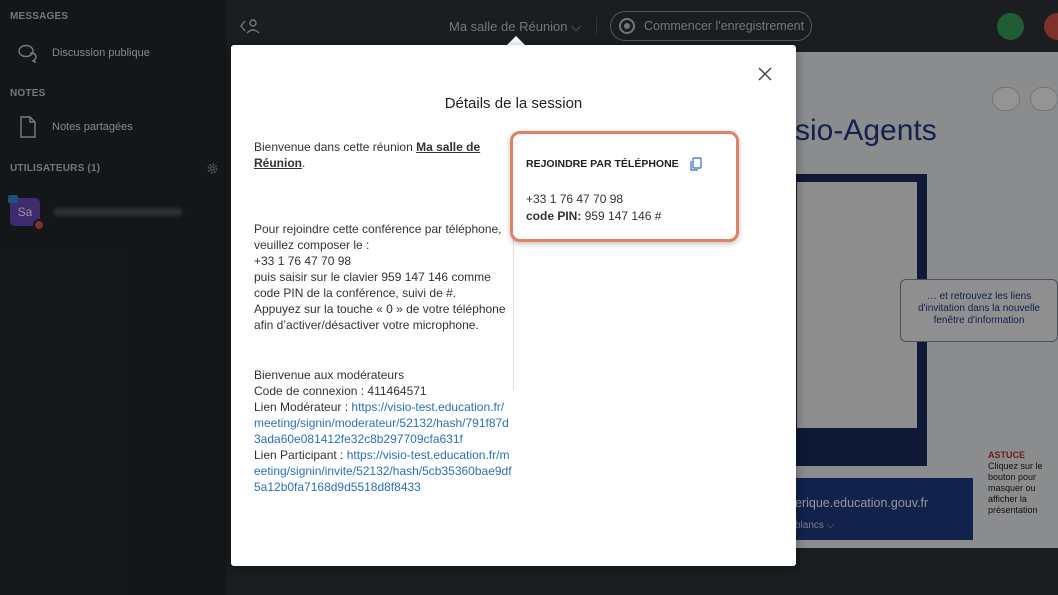 The height and width of the screenshot is (595, 1058). What do you see at coordinates (340, 391) in the screenshot?
I see `connection-code: Code de connexion : 411464571` at bounding box center [340, 391].